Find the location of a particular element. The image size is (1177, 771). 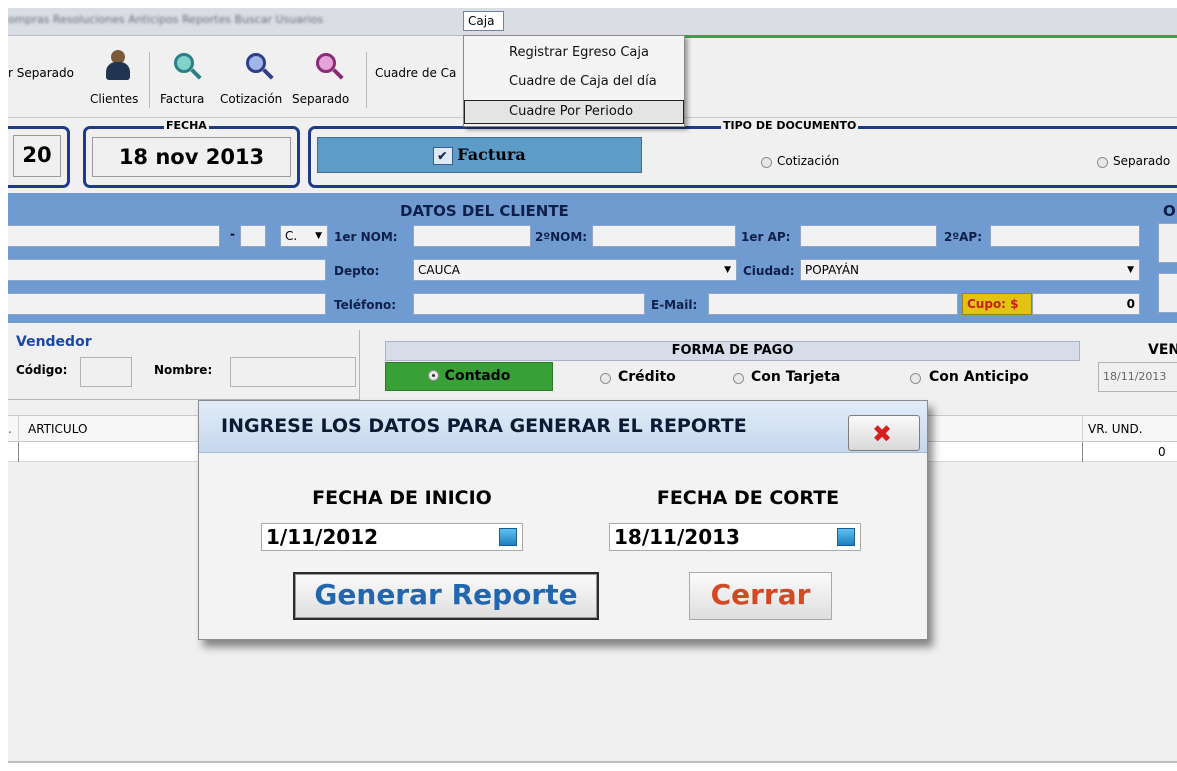

nom2-input is located at coordinates (664, 236).